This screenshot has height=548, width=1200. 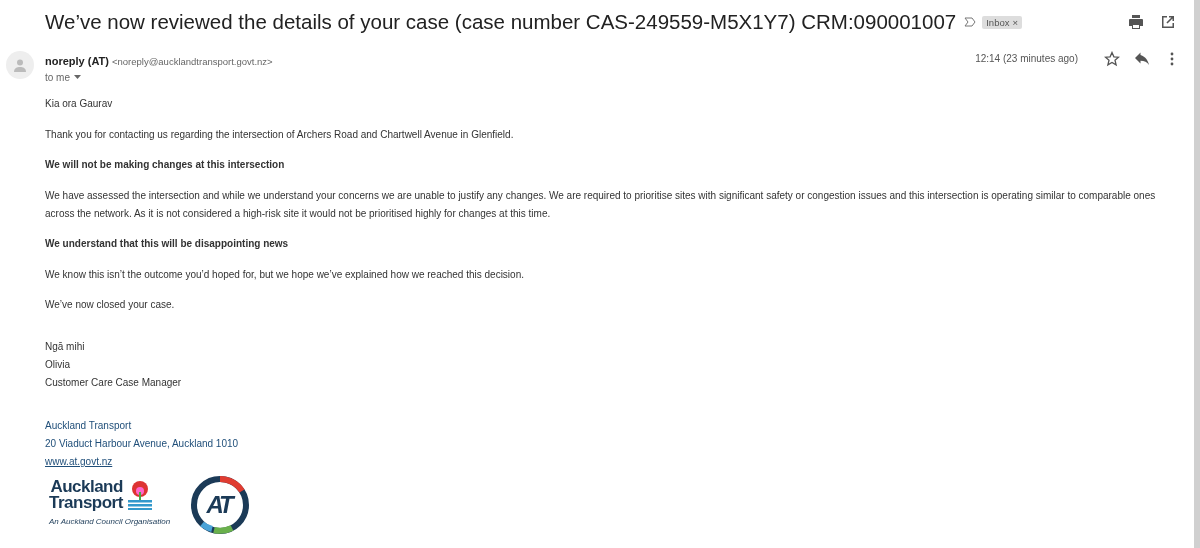 I want to click on paragraph: Thank you for contacting us regarding the intersection of Archers Road and Chartwell Avenue in Glenfield., so click(x=280, y=134).